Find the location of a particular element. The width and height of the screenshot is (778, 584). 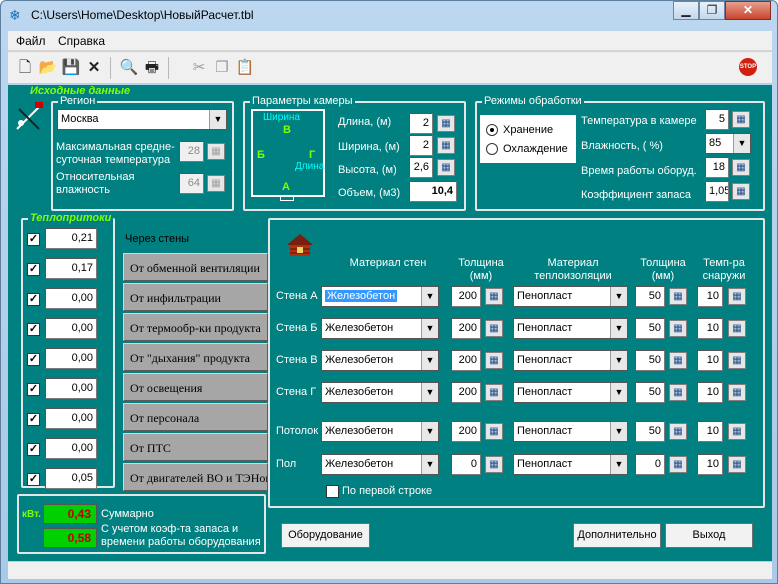

heat-source-button: От "дыхания" продукта is located at coordinates (195, 357).